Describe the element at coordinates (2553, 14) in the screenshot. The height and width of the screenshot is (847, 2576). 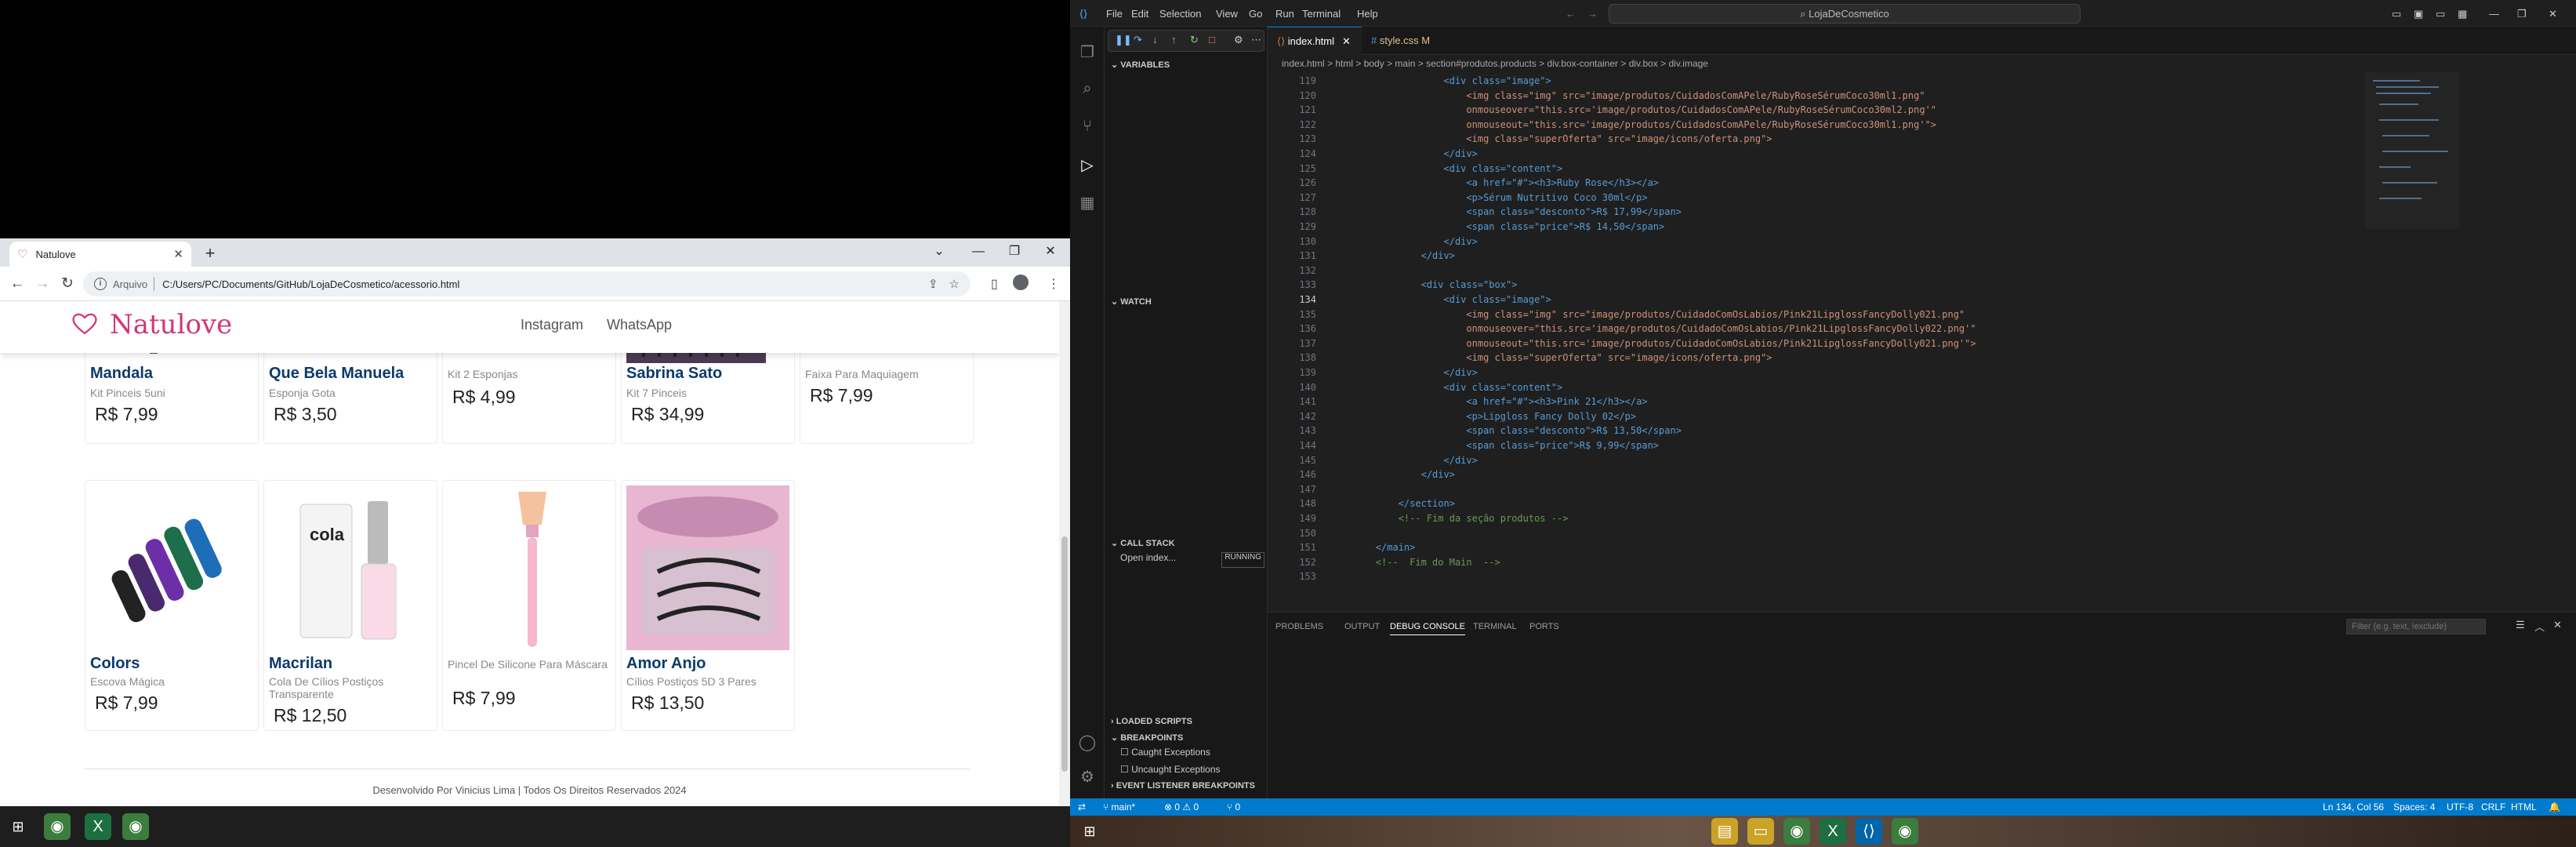
I see `close-window-button: ✕` at that location.